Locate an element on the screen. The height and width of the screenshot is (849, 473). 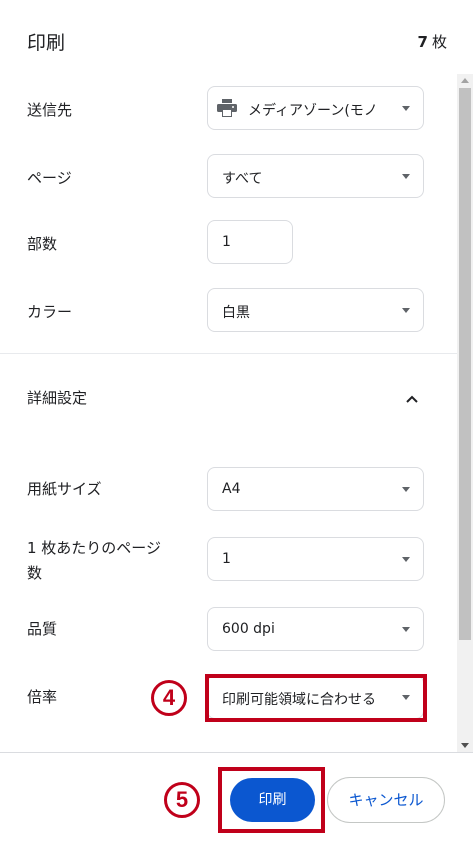
copies-input is located at coordinates (250, 242).